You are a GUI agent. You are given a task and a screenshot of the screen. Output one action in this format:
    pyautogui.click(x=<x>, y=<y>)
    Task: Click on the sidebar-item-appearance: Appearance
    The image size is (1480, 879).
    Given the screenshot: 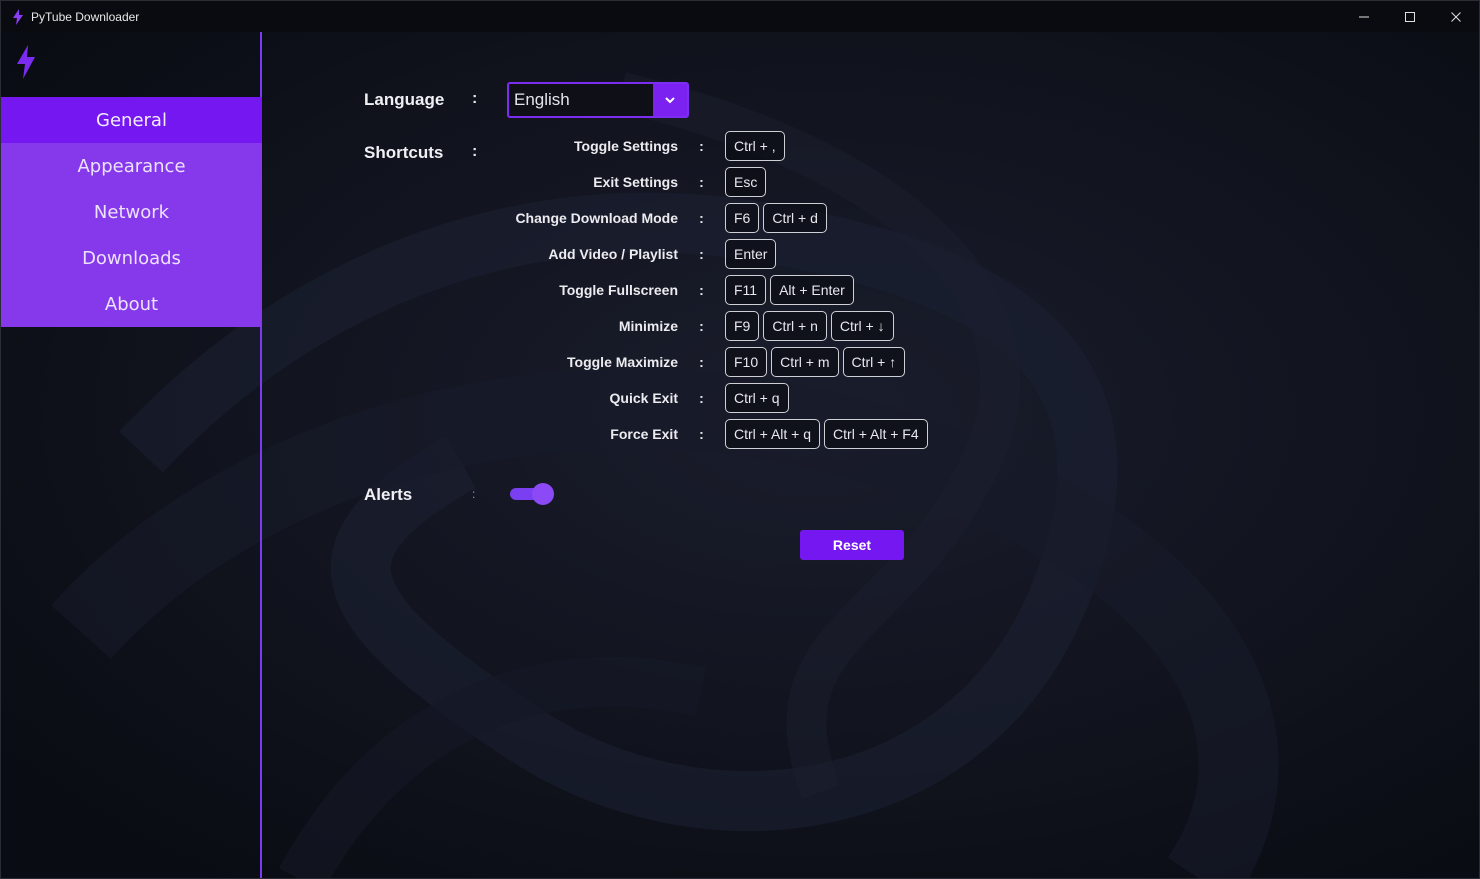 What is the action you would take?
    pyautogui.click(x=131, y=166)
    